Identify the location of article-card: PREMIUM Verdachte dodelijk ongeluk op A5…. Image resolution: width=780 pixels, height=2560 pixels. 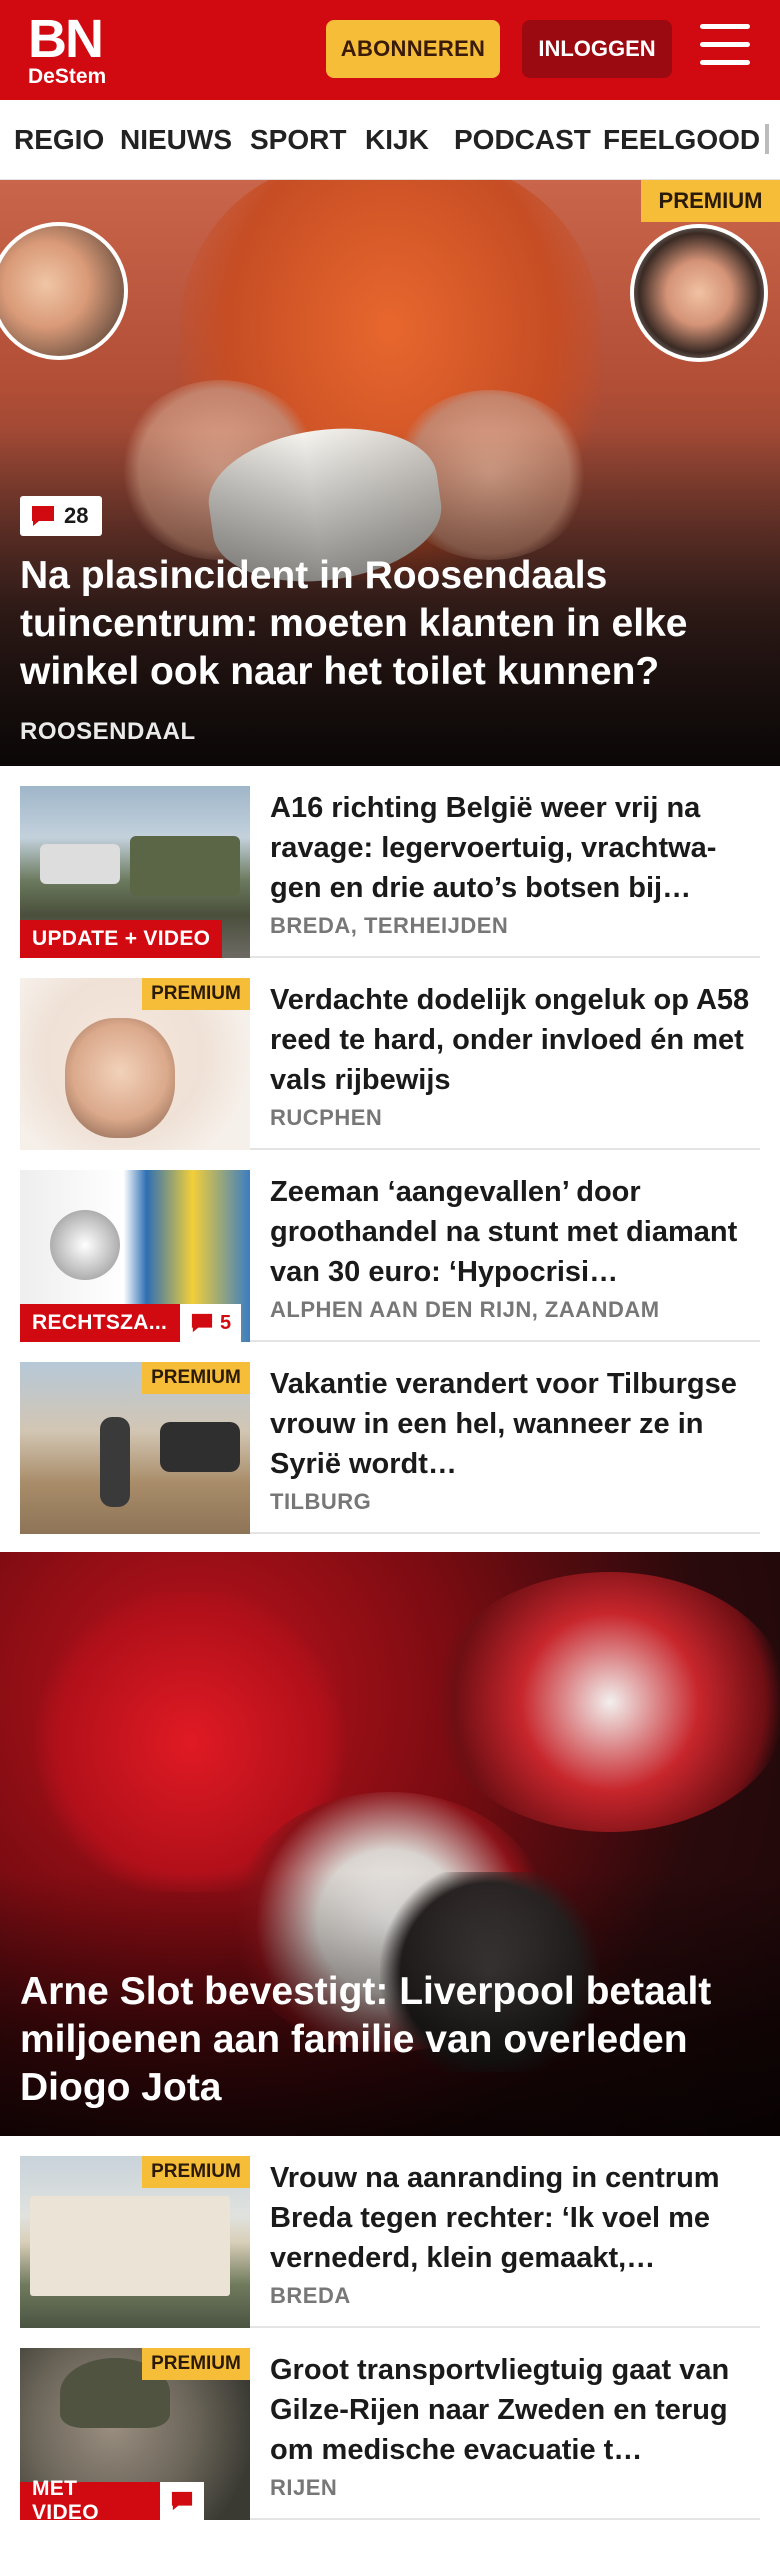
(390, 1064).